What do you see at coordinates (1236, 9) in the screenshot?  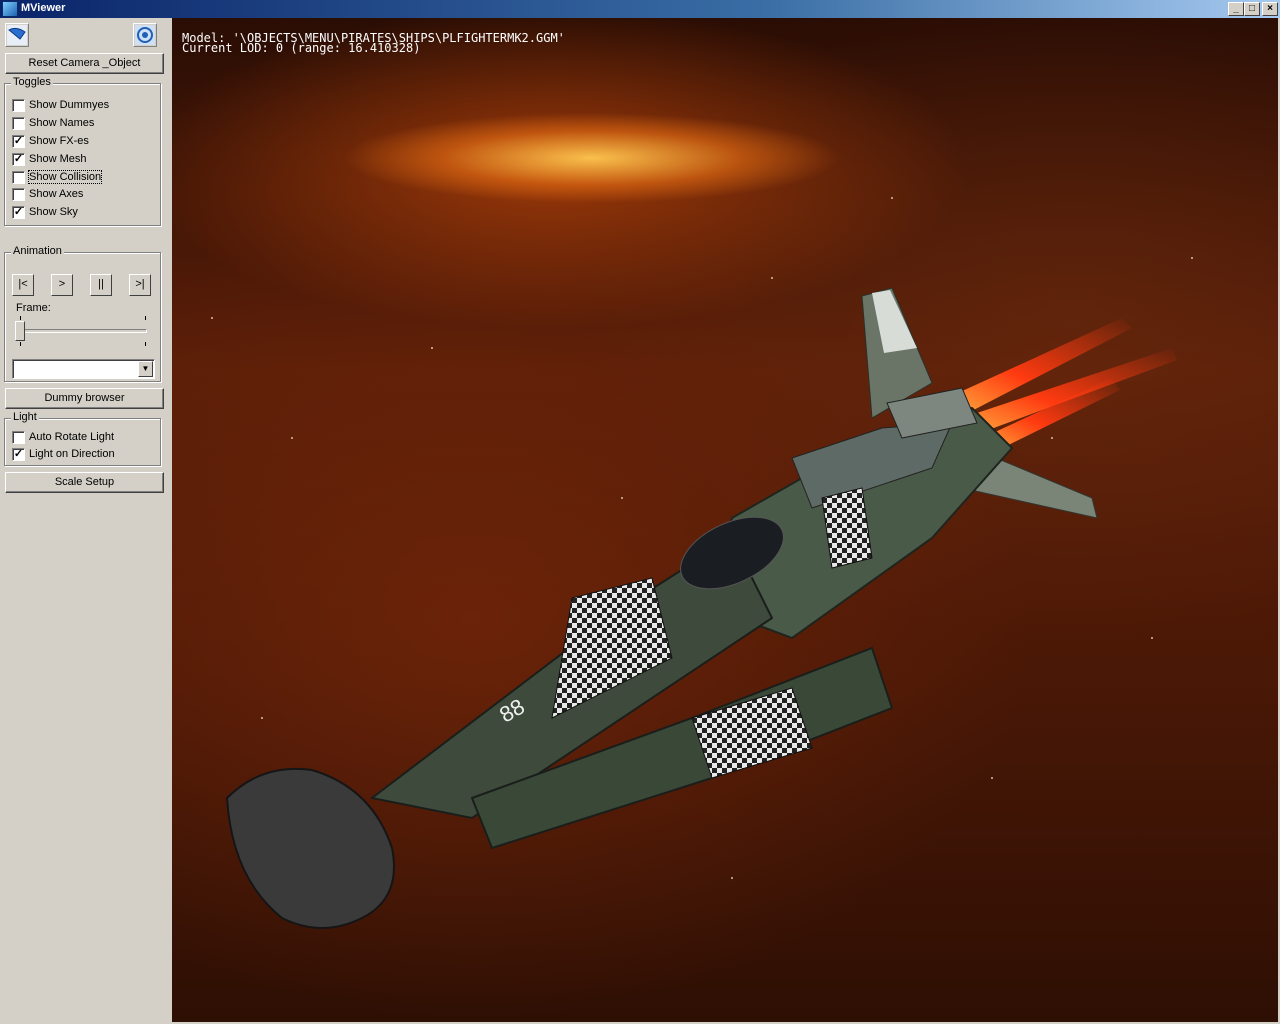 I see `minimize-button: _` at bounding box center [1236, 9].